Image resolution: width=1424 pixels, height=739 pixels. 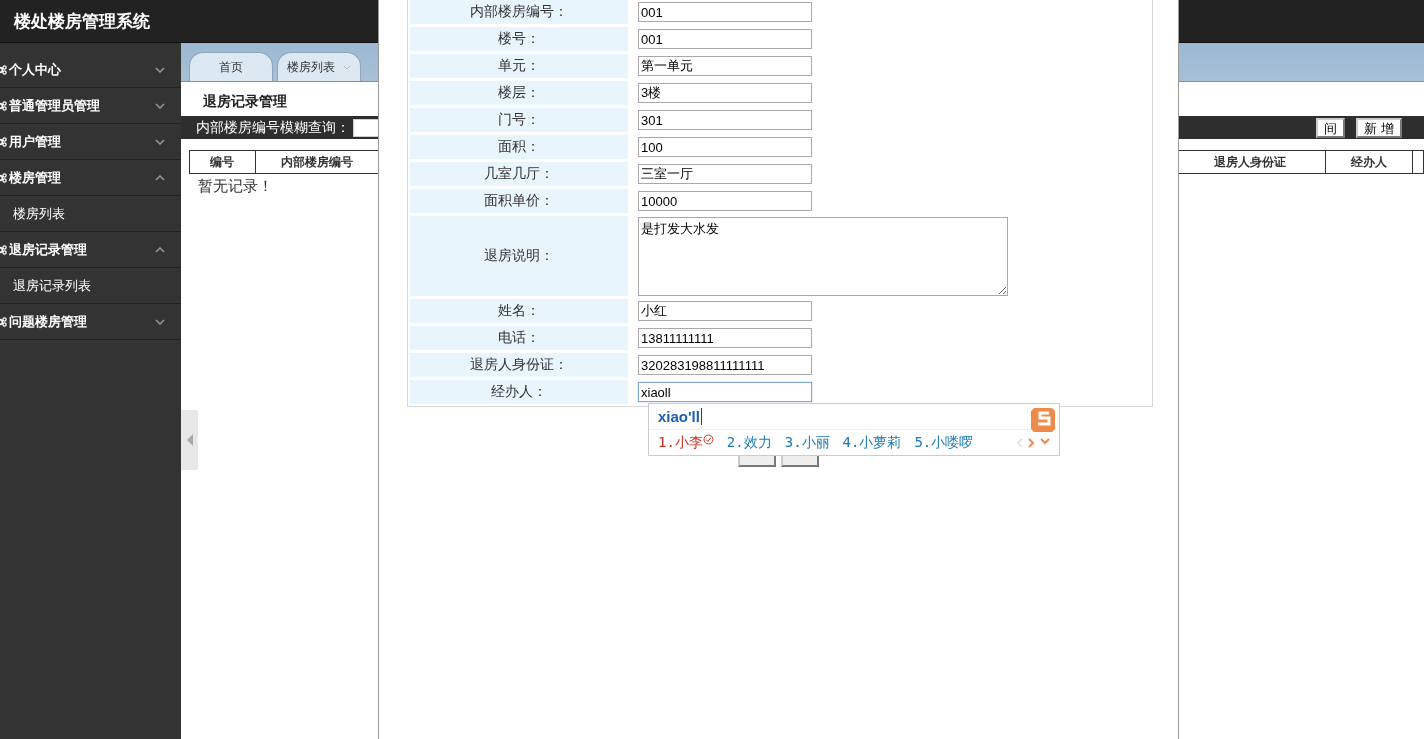 What do you see at coordinates (708, 439) in the screenshot?
I see `check-circle-icon` at bounding box center [708, 439].